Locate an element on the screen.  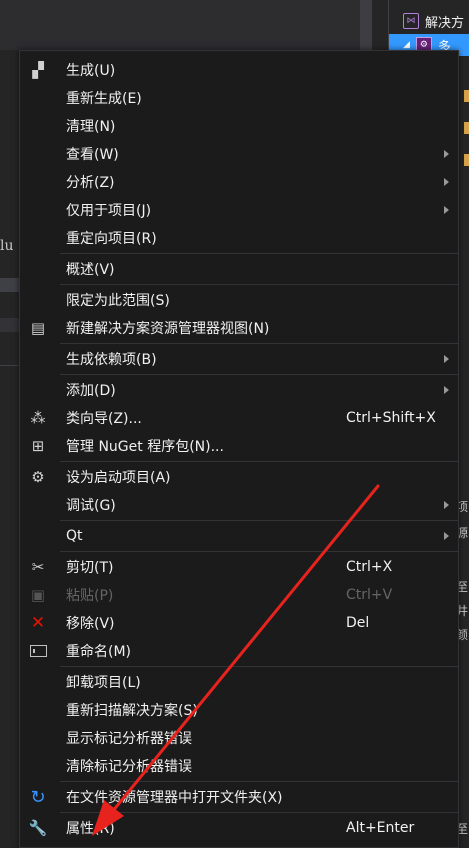
menu-item-build: ▞ 生成(U) is located at coordinates (239, 70).